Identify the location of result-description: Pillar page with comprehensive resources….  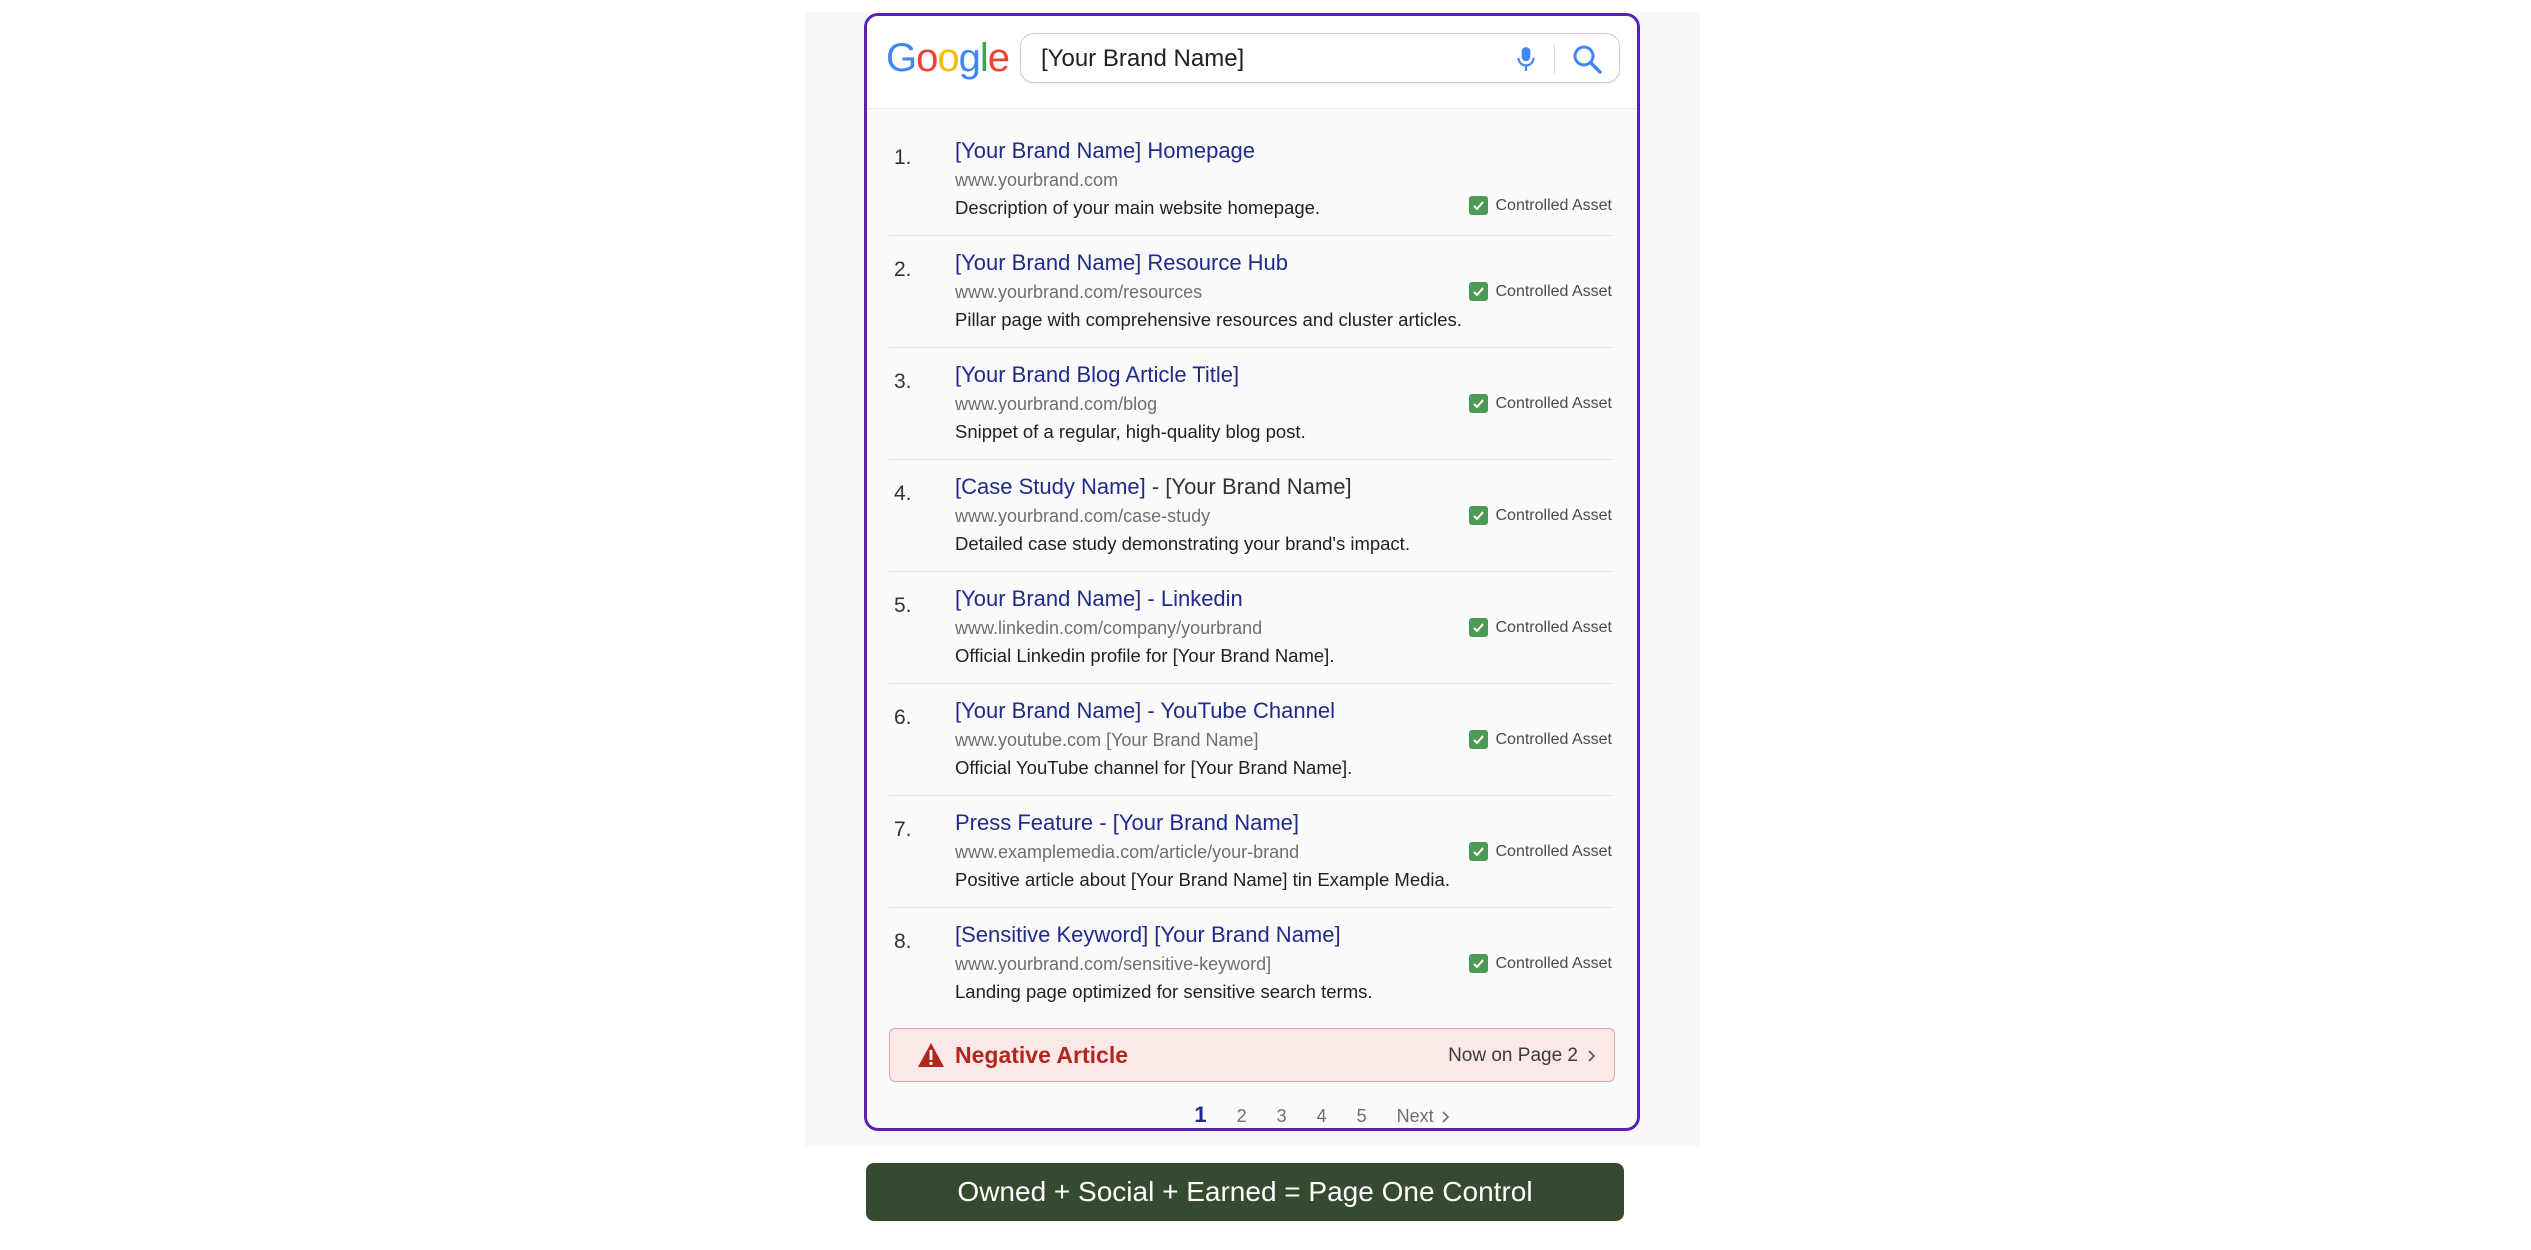
(1208, 319).